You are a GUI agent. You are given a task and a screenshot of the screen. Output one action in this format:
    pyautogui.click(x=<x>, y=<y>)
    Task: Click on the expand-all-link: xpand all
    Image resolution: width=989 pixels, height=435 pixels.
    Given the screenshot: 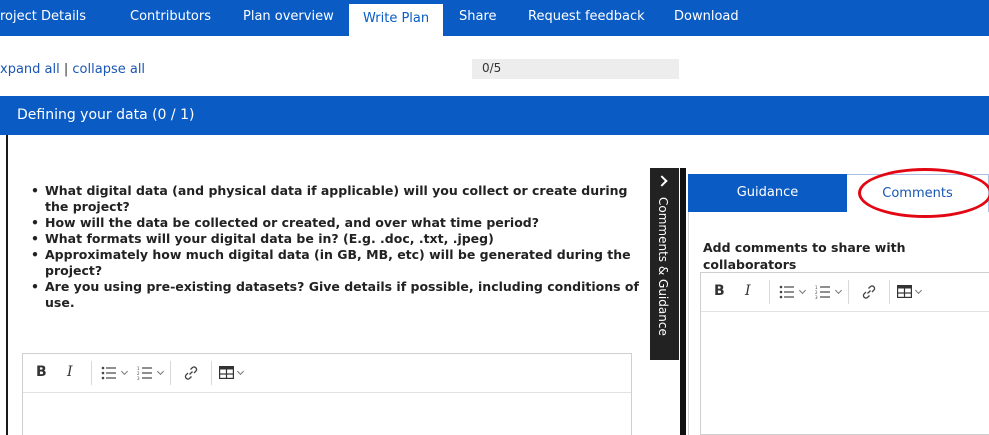 What is the action you would take?
    pyautogui.click(x=30, y=69)
    